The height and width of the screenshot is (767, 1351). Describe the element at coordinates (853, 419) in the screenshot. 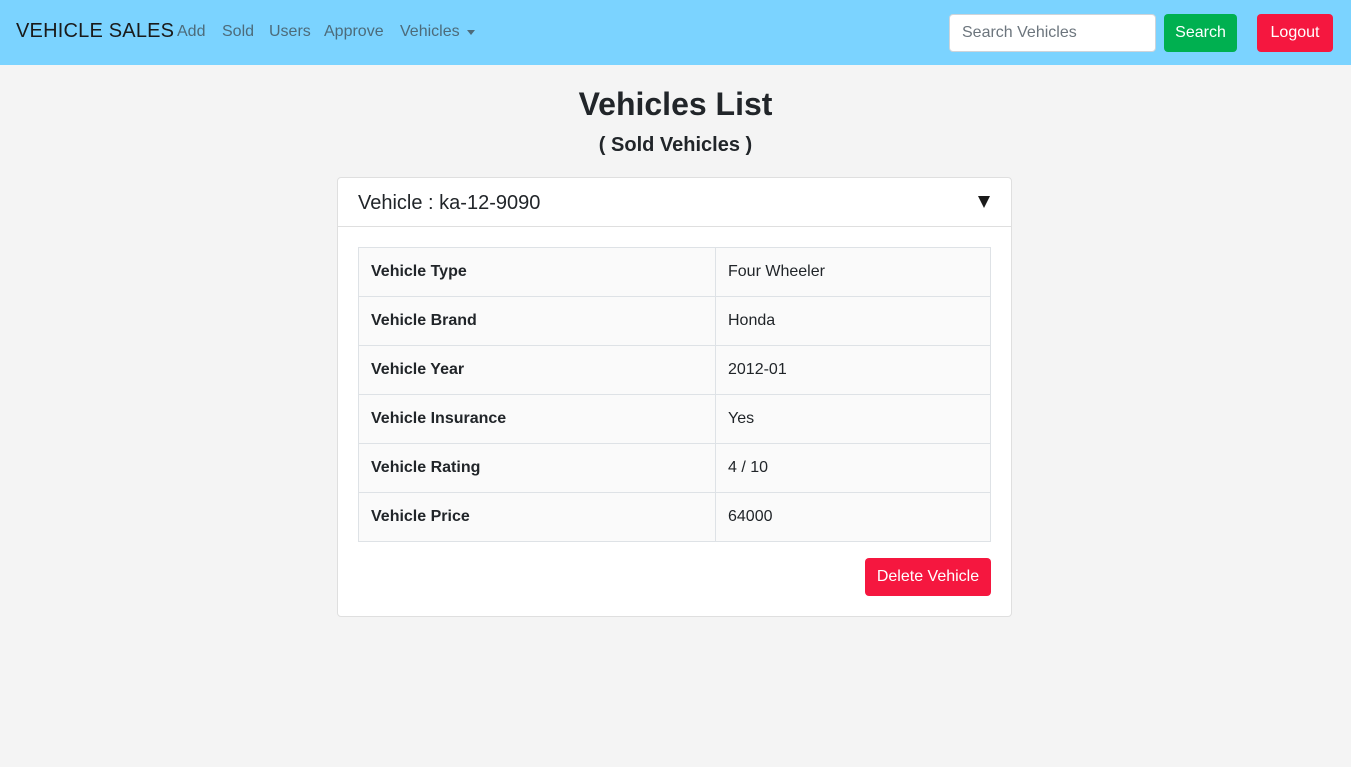

I see `detail-value: Yes` at that location.